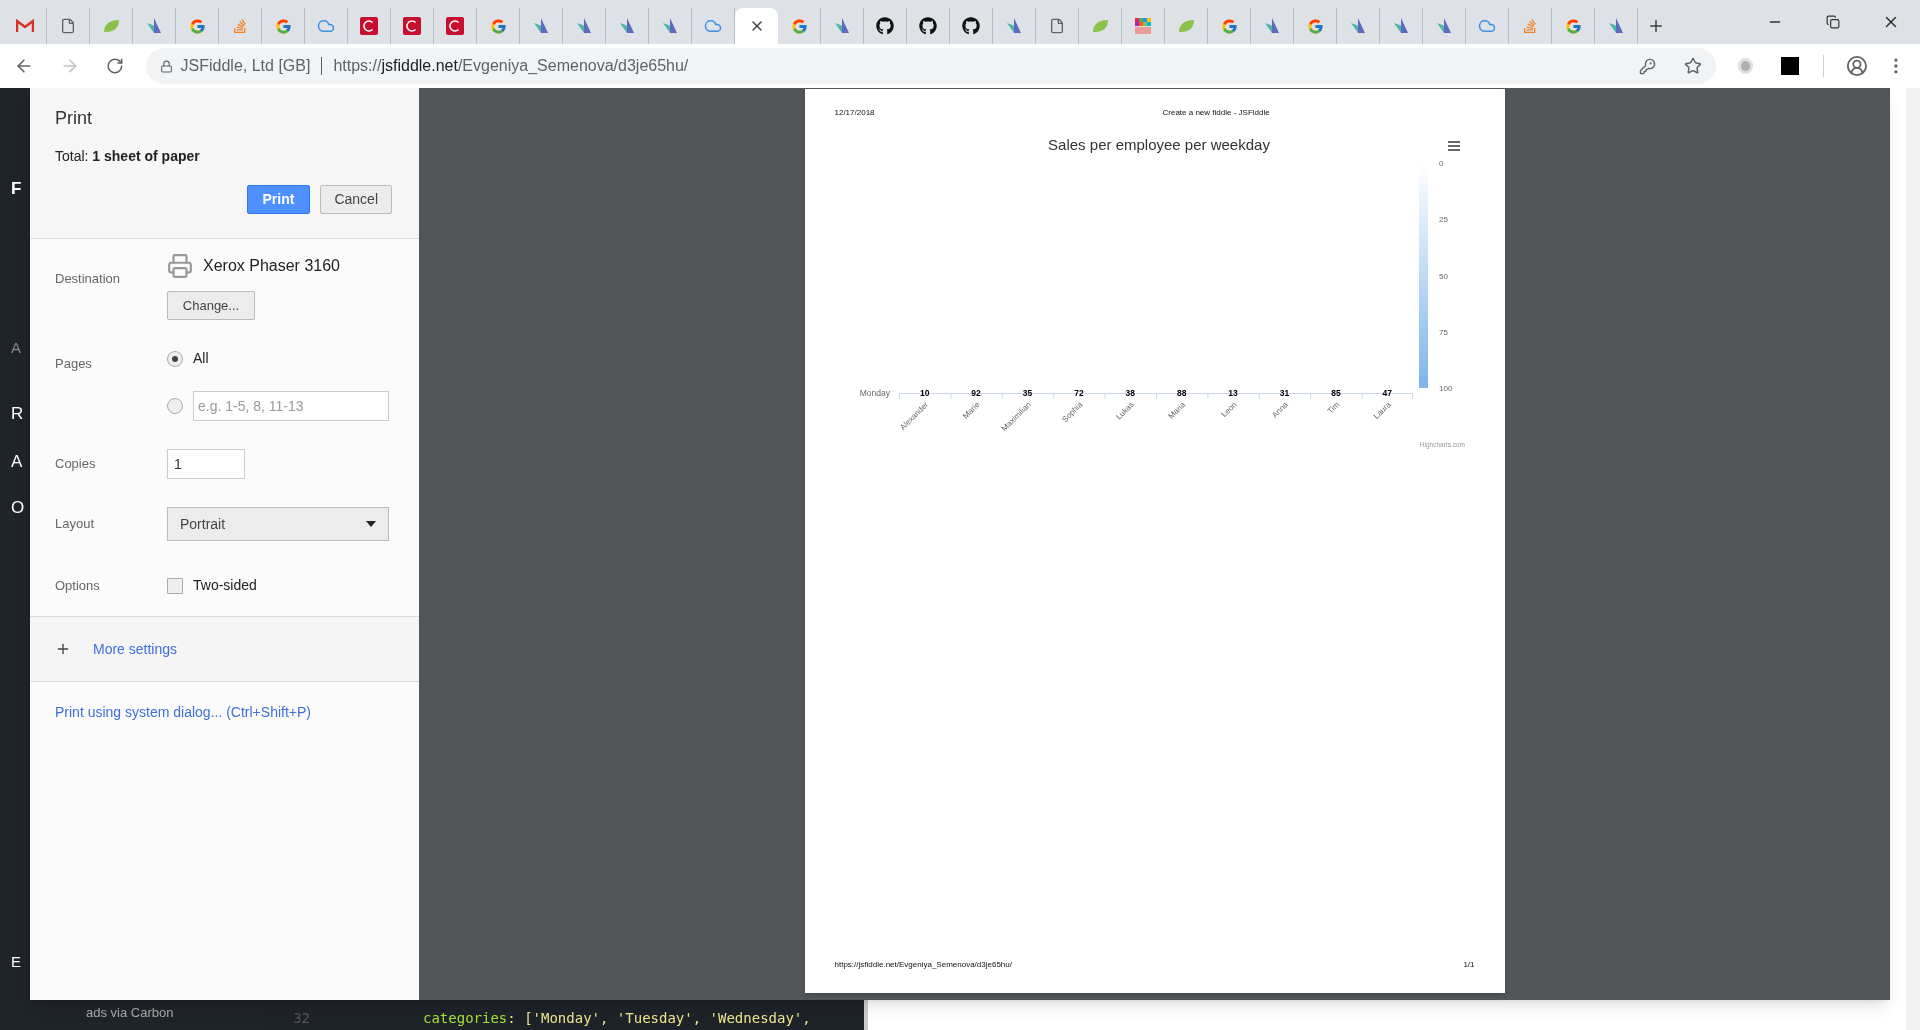  What do you see at coordinates (511, 66) in the screenshot?
I see `url-text: https://jsfiddle.net/Evgeniya_Semenova/d3je65hu/` at bounding box center [511, 66].